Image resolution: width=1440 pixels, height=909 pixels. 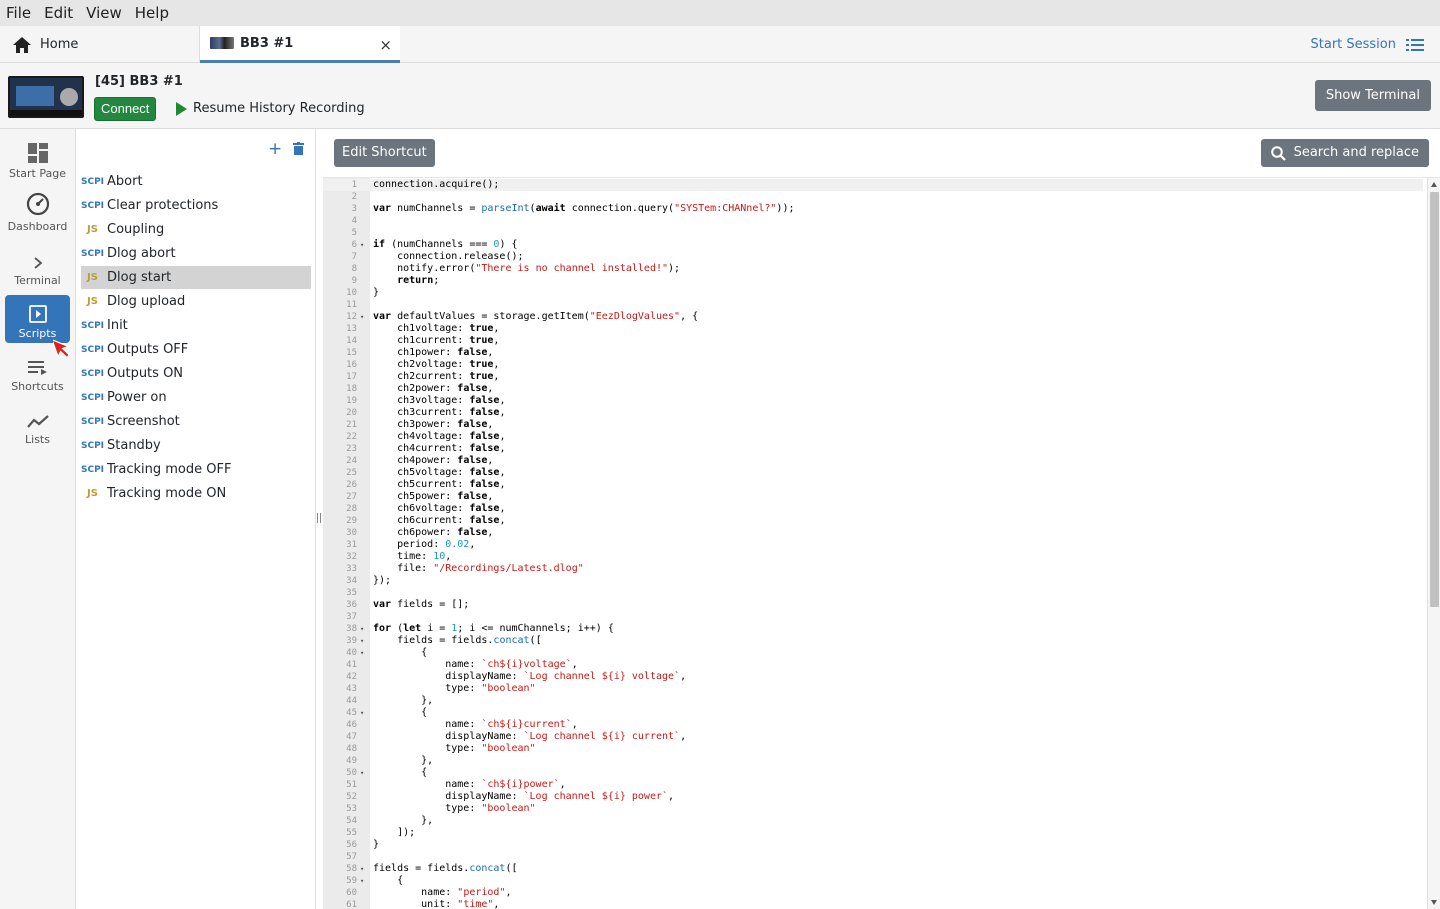 What do you see at coordinates (351, 317) in the screenshot?
I see `line-number: 12` at bounding box center [351, 317].